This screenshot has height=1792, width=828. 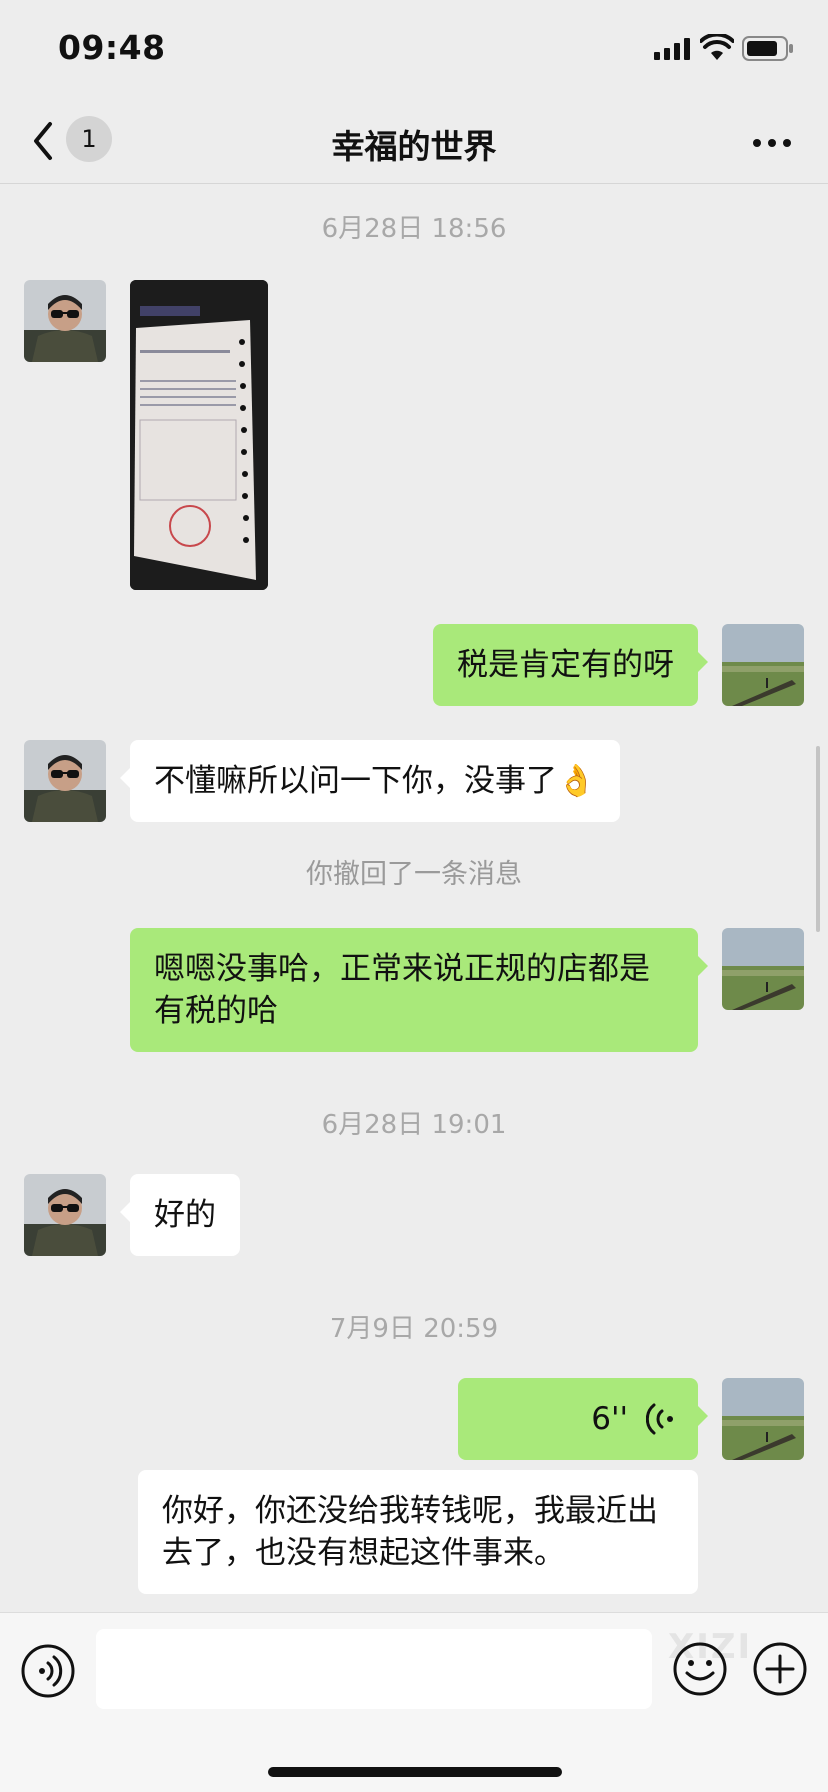 I want to click on plus-icon, so click(x=780, y=1669).